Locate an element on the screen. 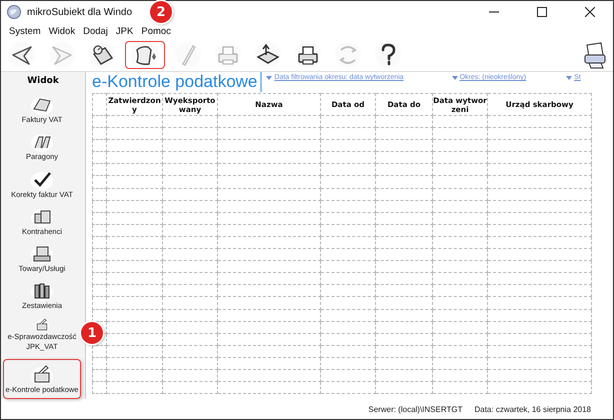 The width and height of the screenshot is (614, 420). close-icon is located at coordinates (590, 12).